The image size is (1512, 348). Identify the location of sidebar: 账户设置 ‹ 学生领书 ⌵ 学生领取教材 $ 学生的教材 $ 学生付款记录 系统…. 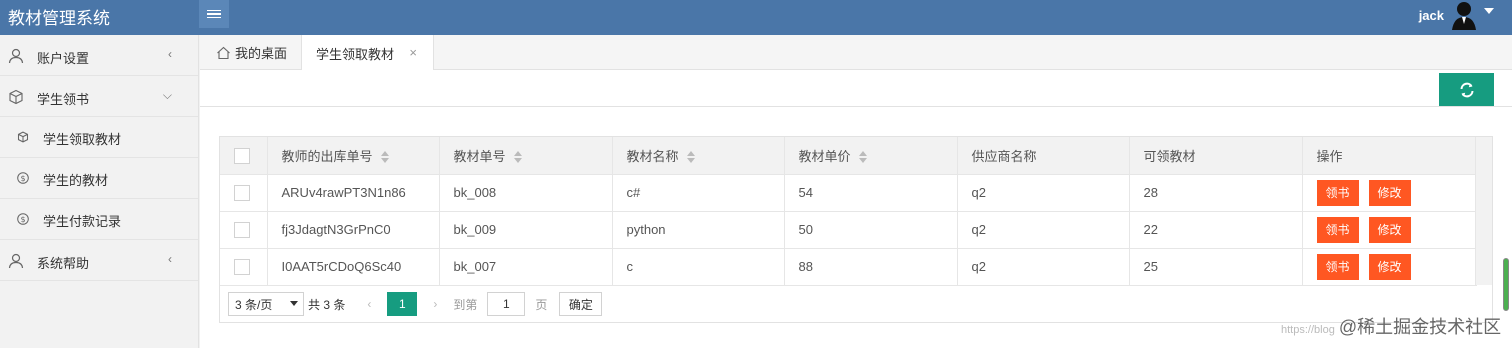
(99, 191).